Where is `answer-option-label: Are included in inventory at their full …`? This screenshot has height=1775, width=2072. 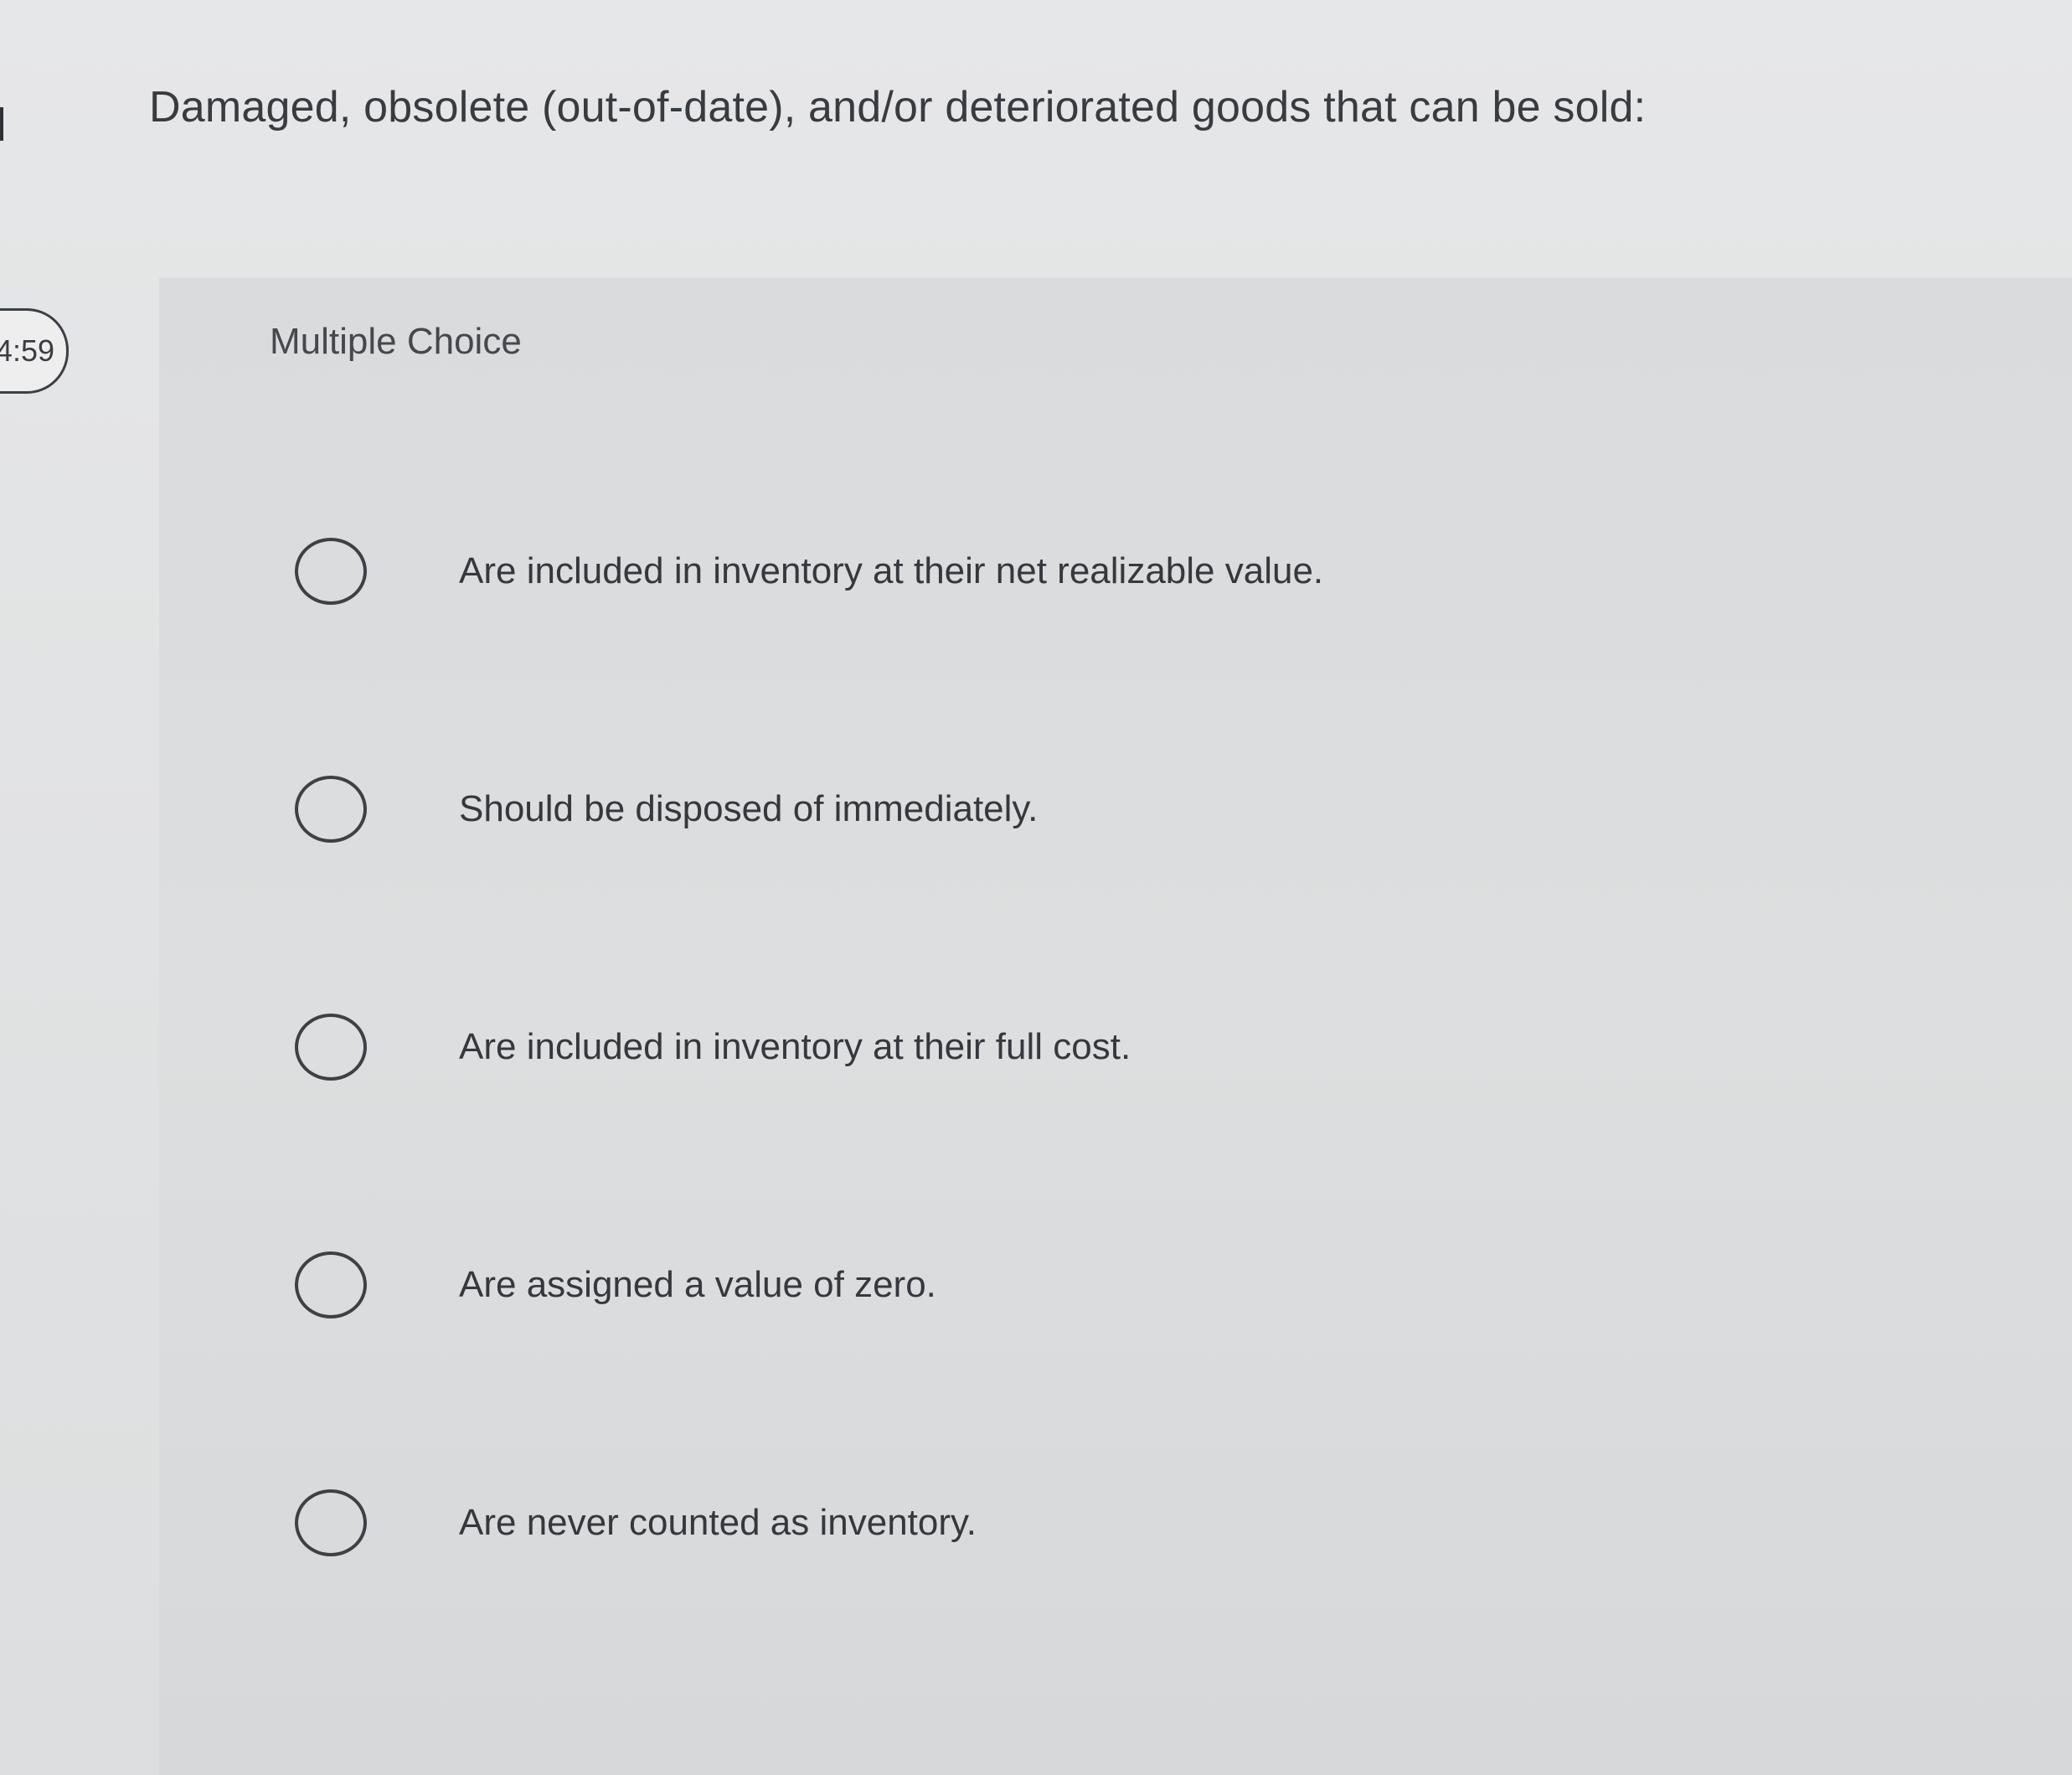
answer-option-label: Are included in inventory at their full … is located at coordinates (795, 1047).